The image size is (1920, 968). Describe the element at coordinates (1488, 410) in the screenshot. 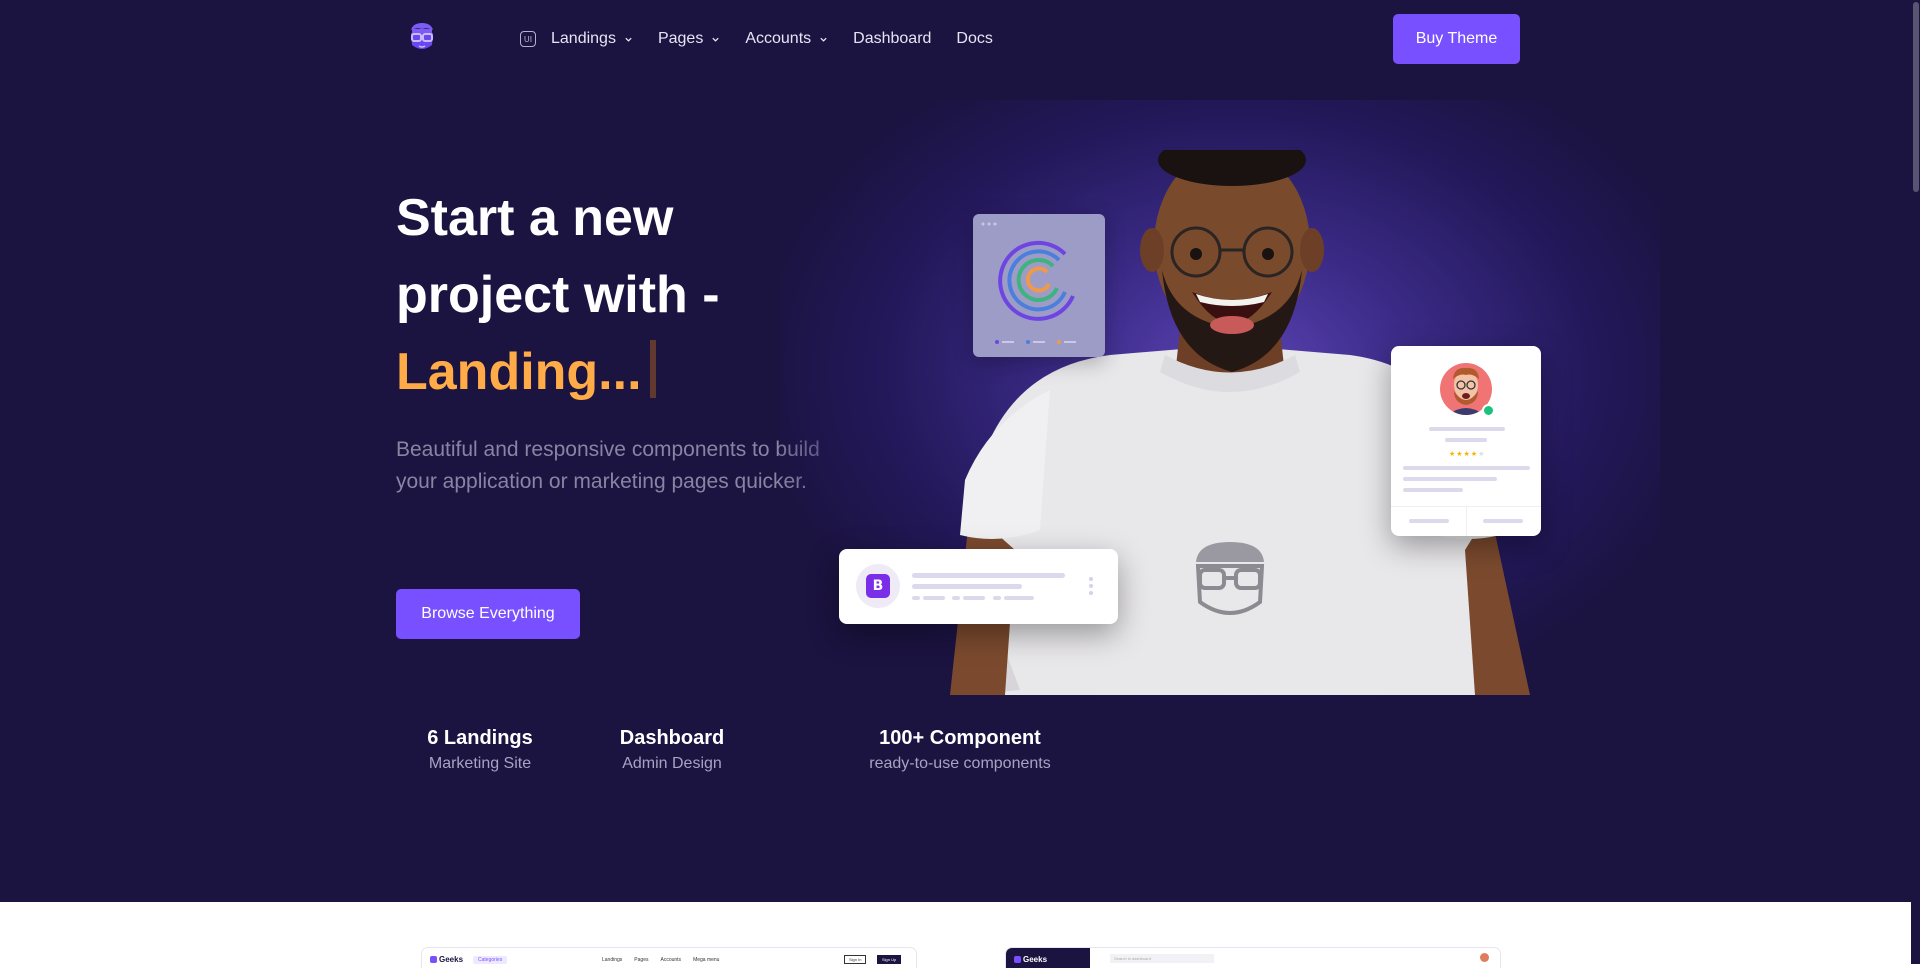

I see `online-status-dot` at that location.